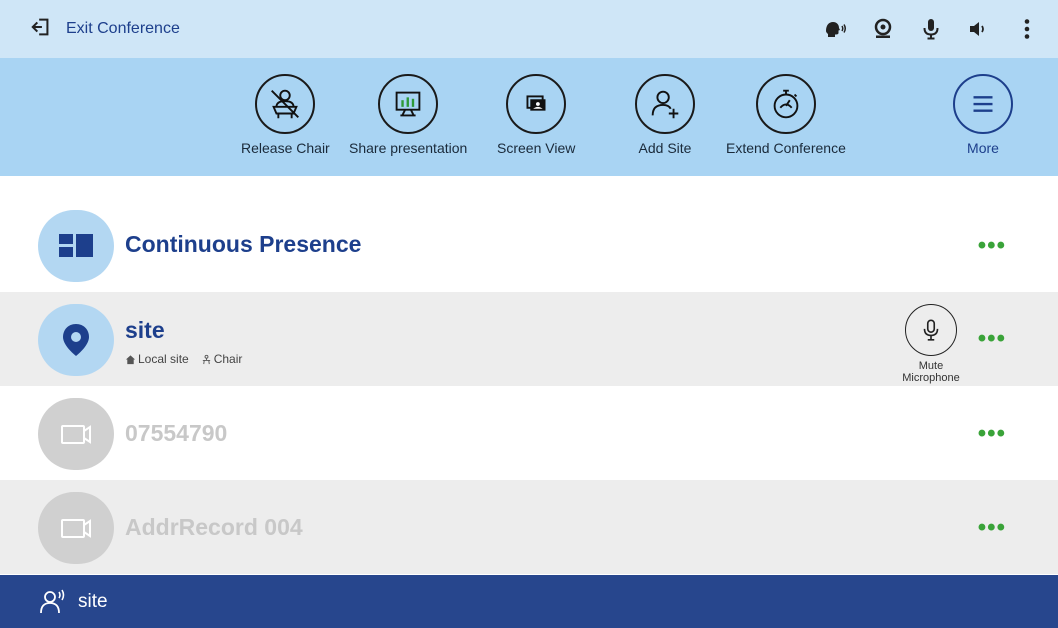  Describe the element at coordinates (285, 148) in the screenshot. I see `release-chair-label: Release Chair` at that location.